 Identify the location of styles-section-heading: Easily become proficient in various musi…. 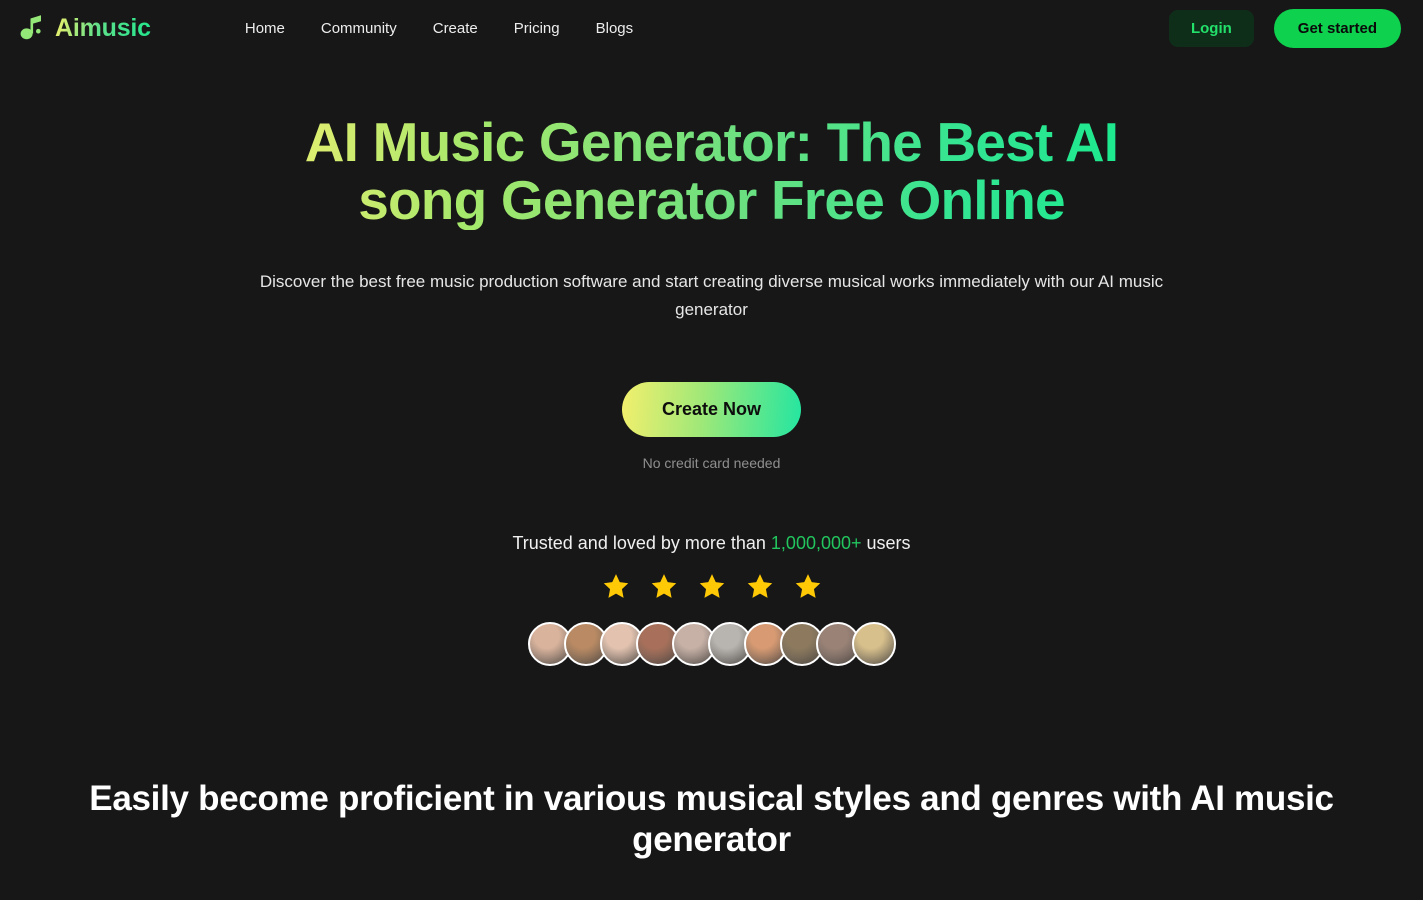
(711, 818).